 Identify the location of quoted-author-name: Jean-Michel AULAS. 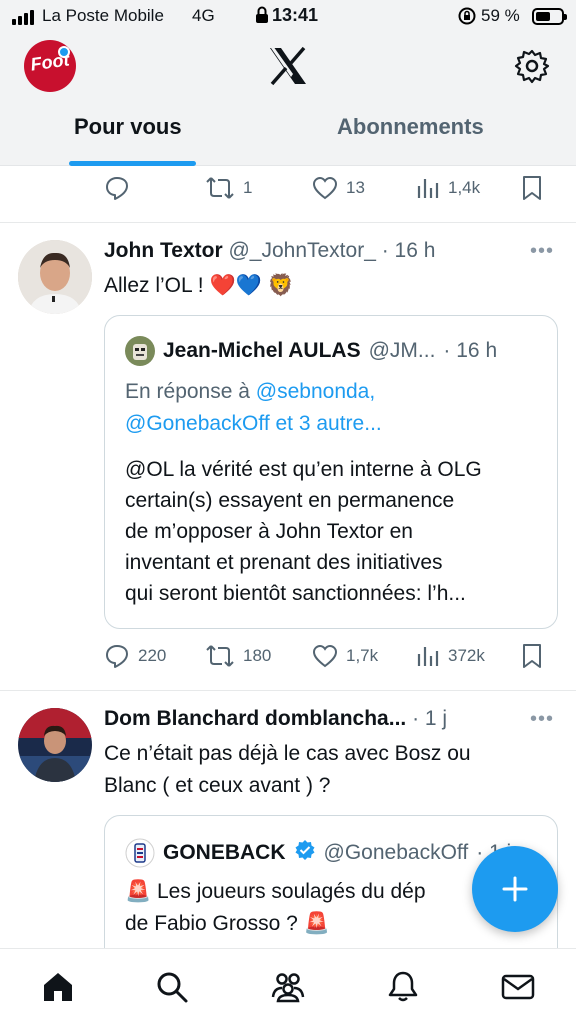
(262, 350).